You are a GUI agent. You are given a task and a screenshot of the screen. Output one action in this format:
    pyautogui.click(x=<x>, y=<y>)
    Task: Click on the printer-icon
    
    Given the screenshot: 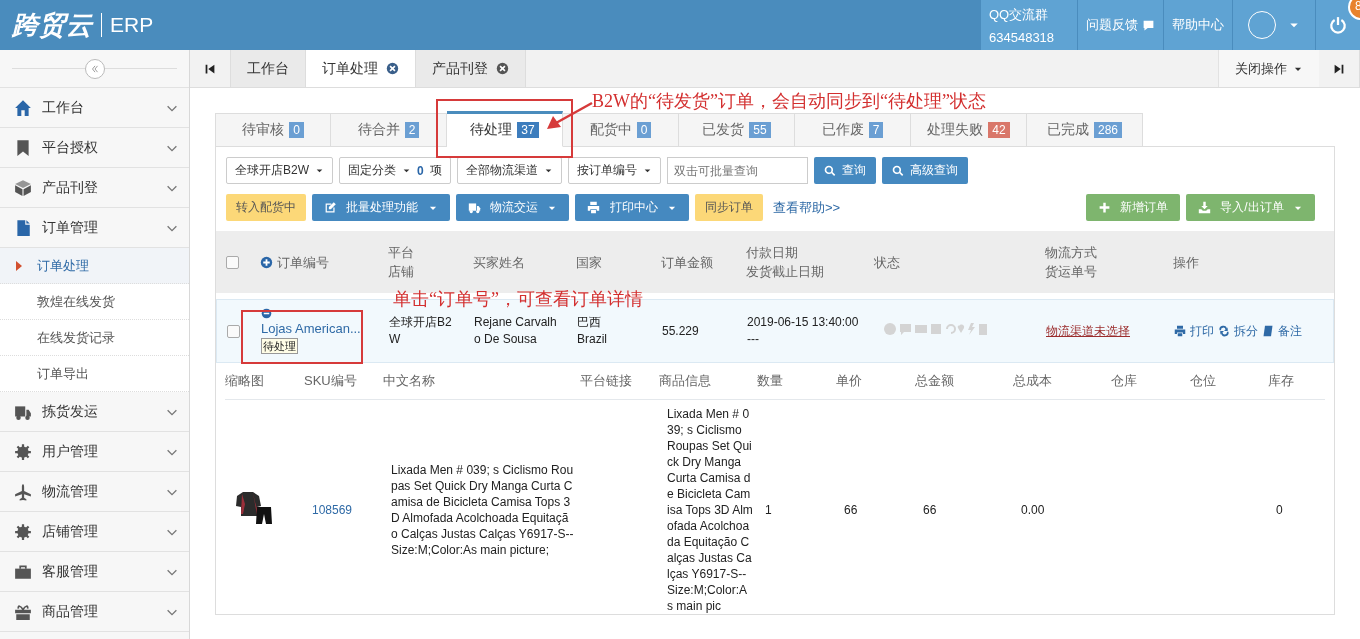 What is the action you would take?
    pyautogui.click(x=1180, y=331)
    